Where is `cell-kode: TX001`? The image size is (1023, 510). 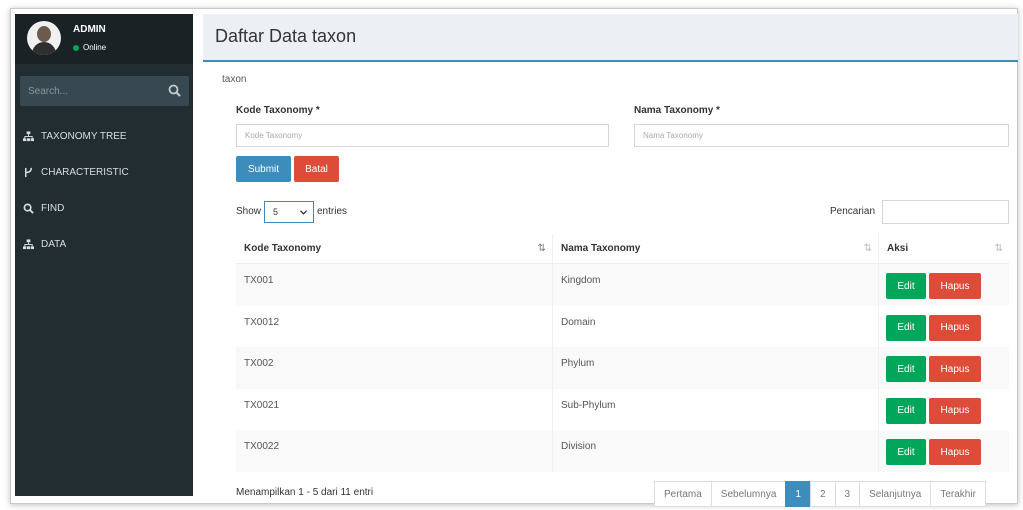 cell-kode: TX001 is located at coordinates (394, 285).